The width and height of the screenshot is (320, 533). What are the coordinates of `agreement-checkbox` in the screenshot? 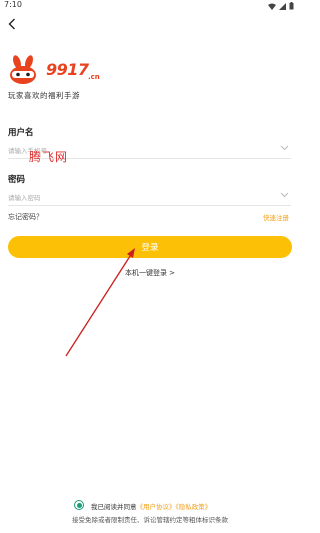 It's located at (79, 505).